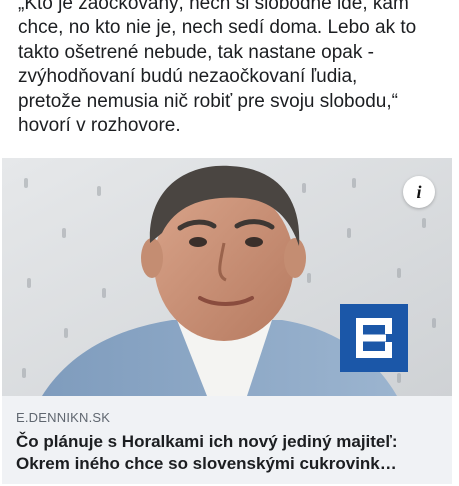 The height and width of the screenshot is (486, 459). I want to click on info-icon: i, so click(419, 192).